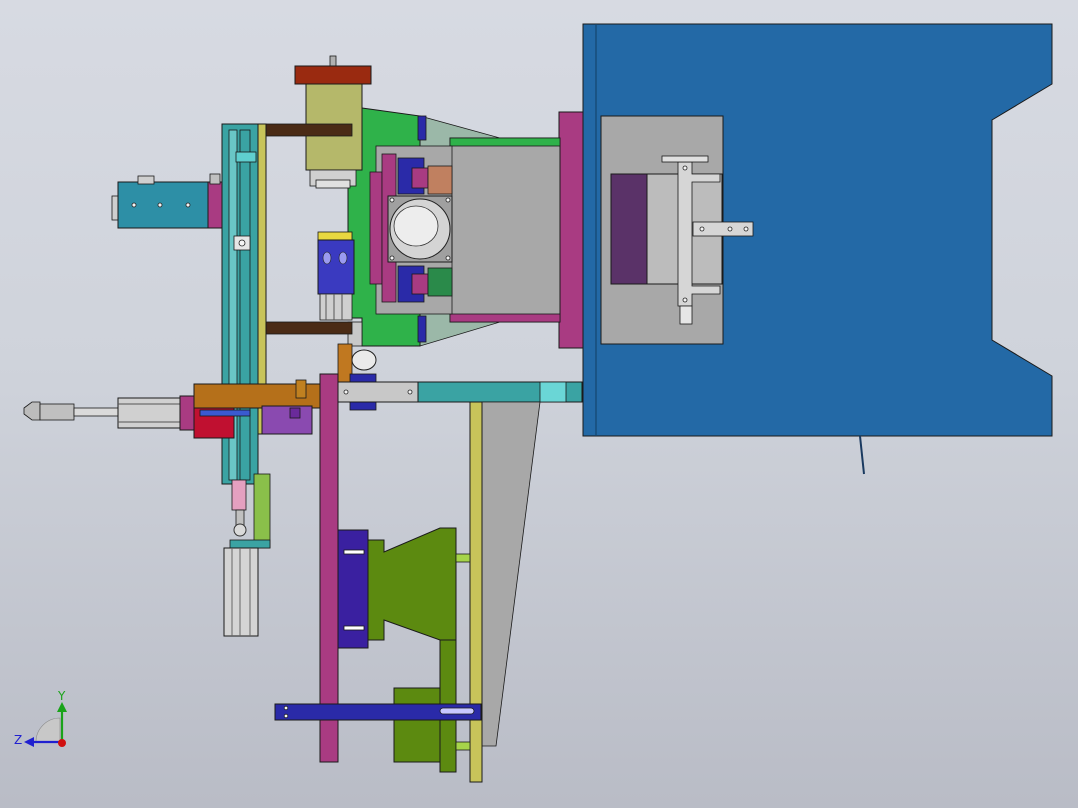 The image size is (1078, 808). Describe the element at coordinates (336, 276) in the screenshot. I see `sensor-block` at that location.